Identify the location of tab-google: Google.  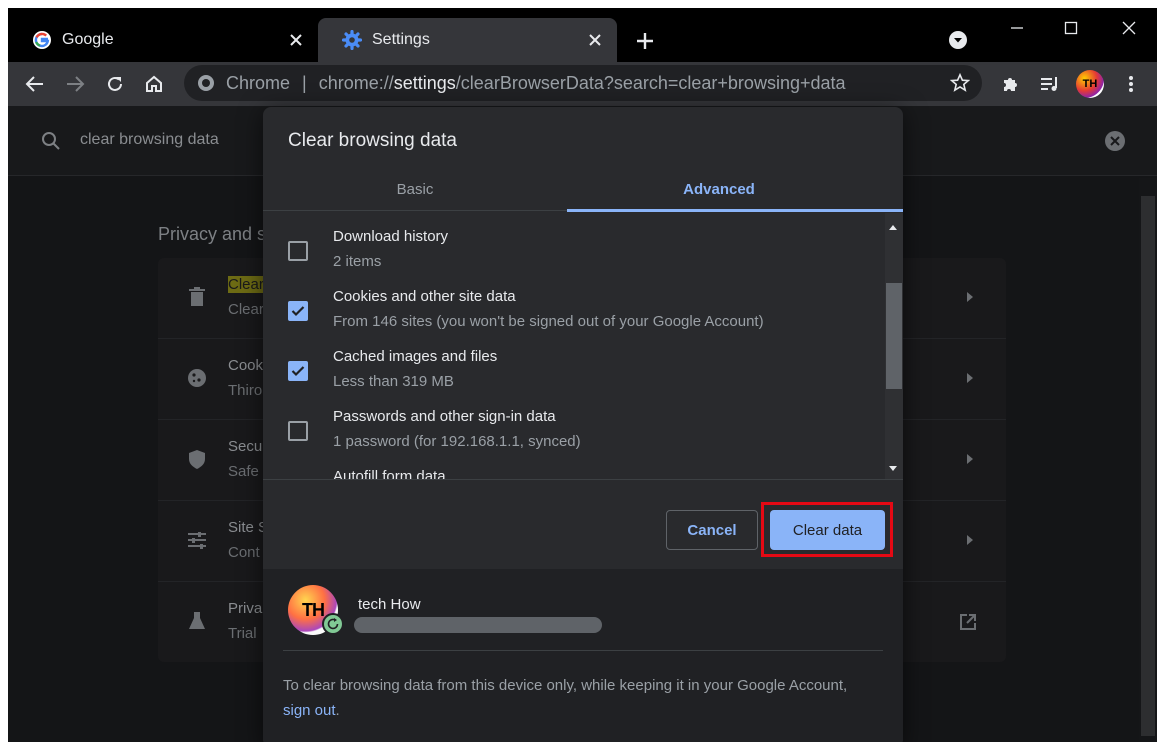
(163, 40).